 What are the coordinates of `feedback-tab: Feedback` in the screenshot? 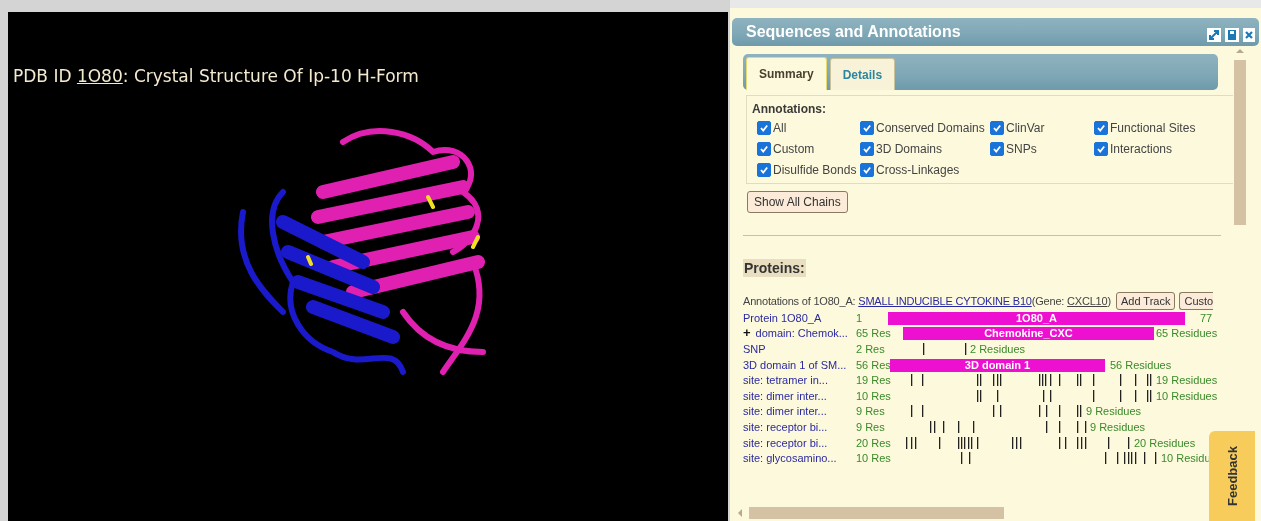 It's located at (1232, 476).